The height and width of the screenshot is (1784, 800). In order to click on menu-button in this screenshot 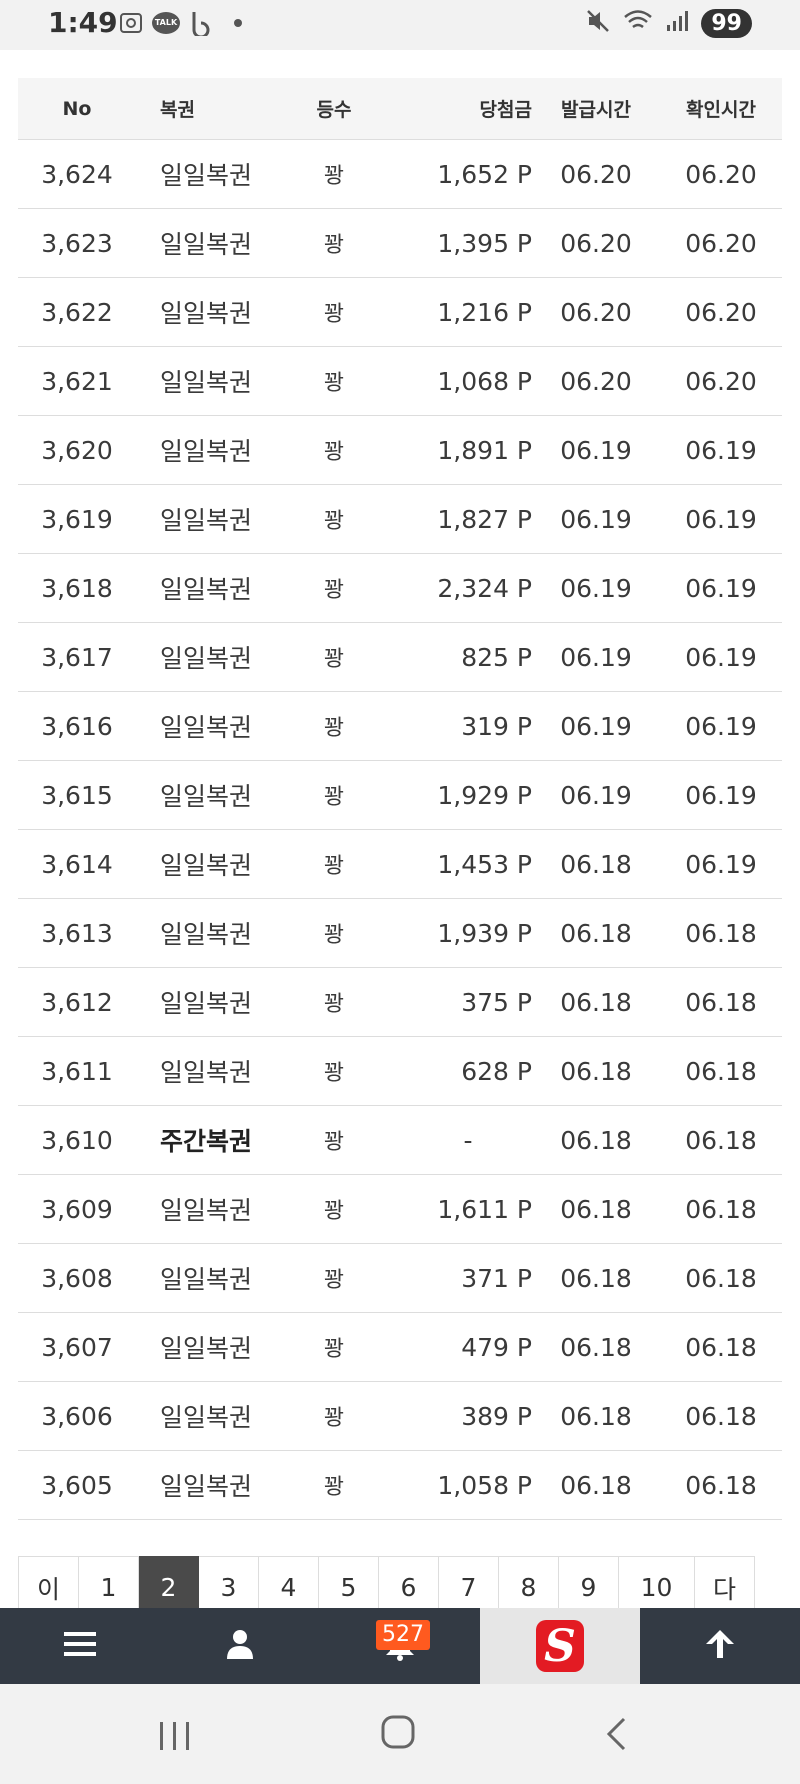, I will do `click(80, 1646)`.